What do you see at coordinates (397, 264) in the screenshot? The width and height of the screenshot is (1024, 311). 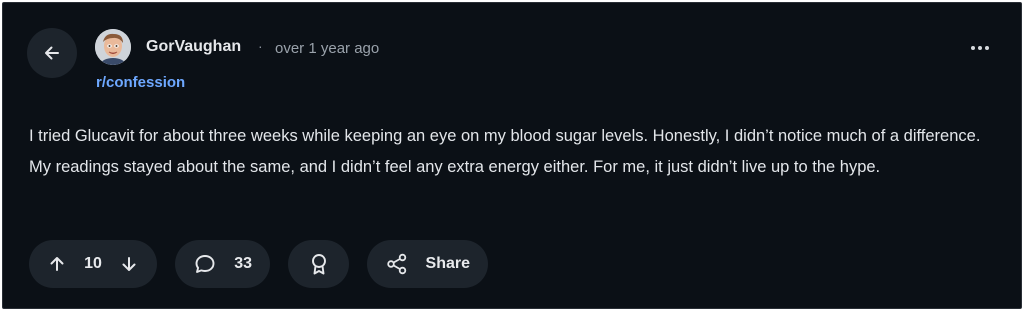 I see `share-nodes-icon` at bounding box center [397, 264].